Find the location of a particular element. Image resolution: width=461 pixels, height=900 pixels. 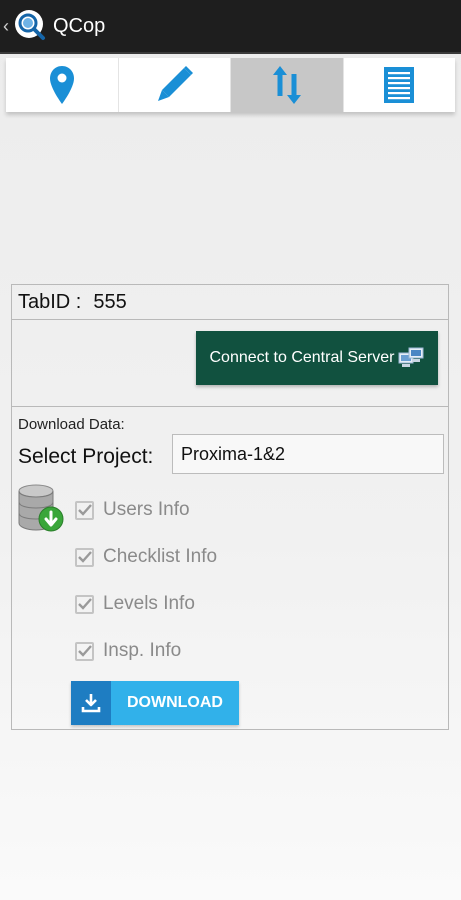

tab-location is located at coordinates (62, 85).